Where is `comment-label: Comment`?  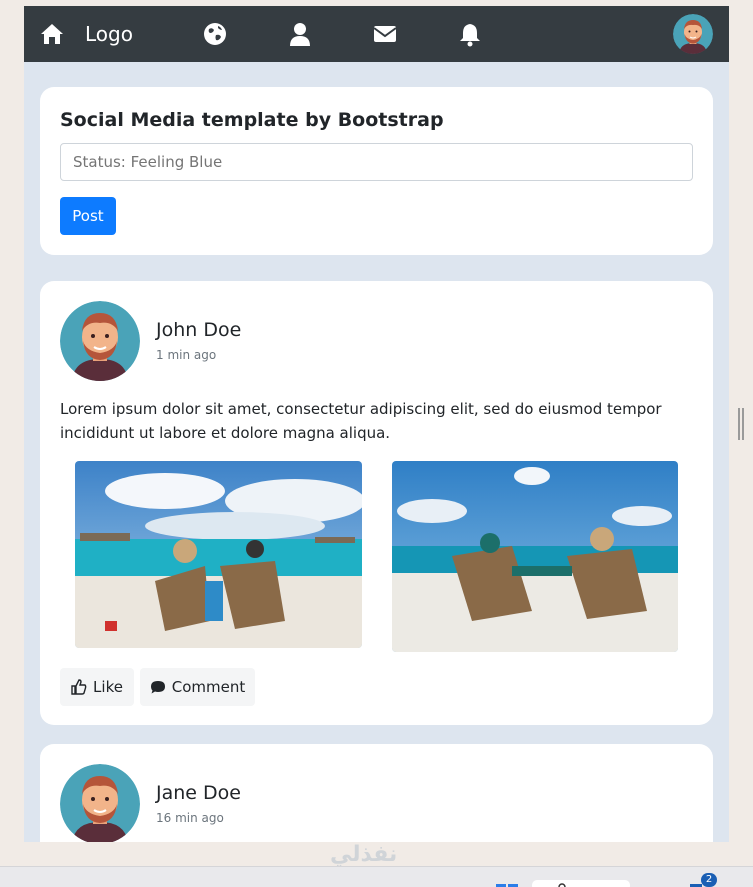 comment-label: Comment is located at coordinates (208, 687).